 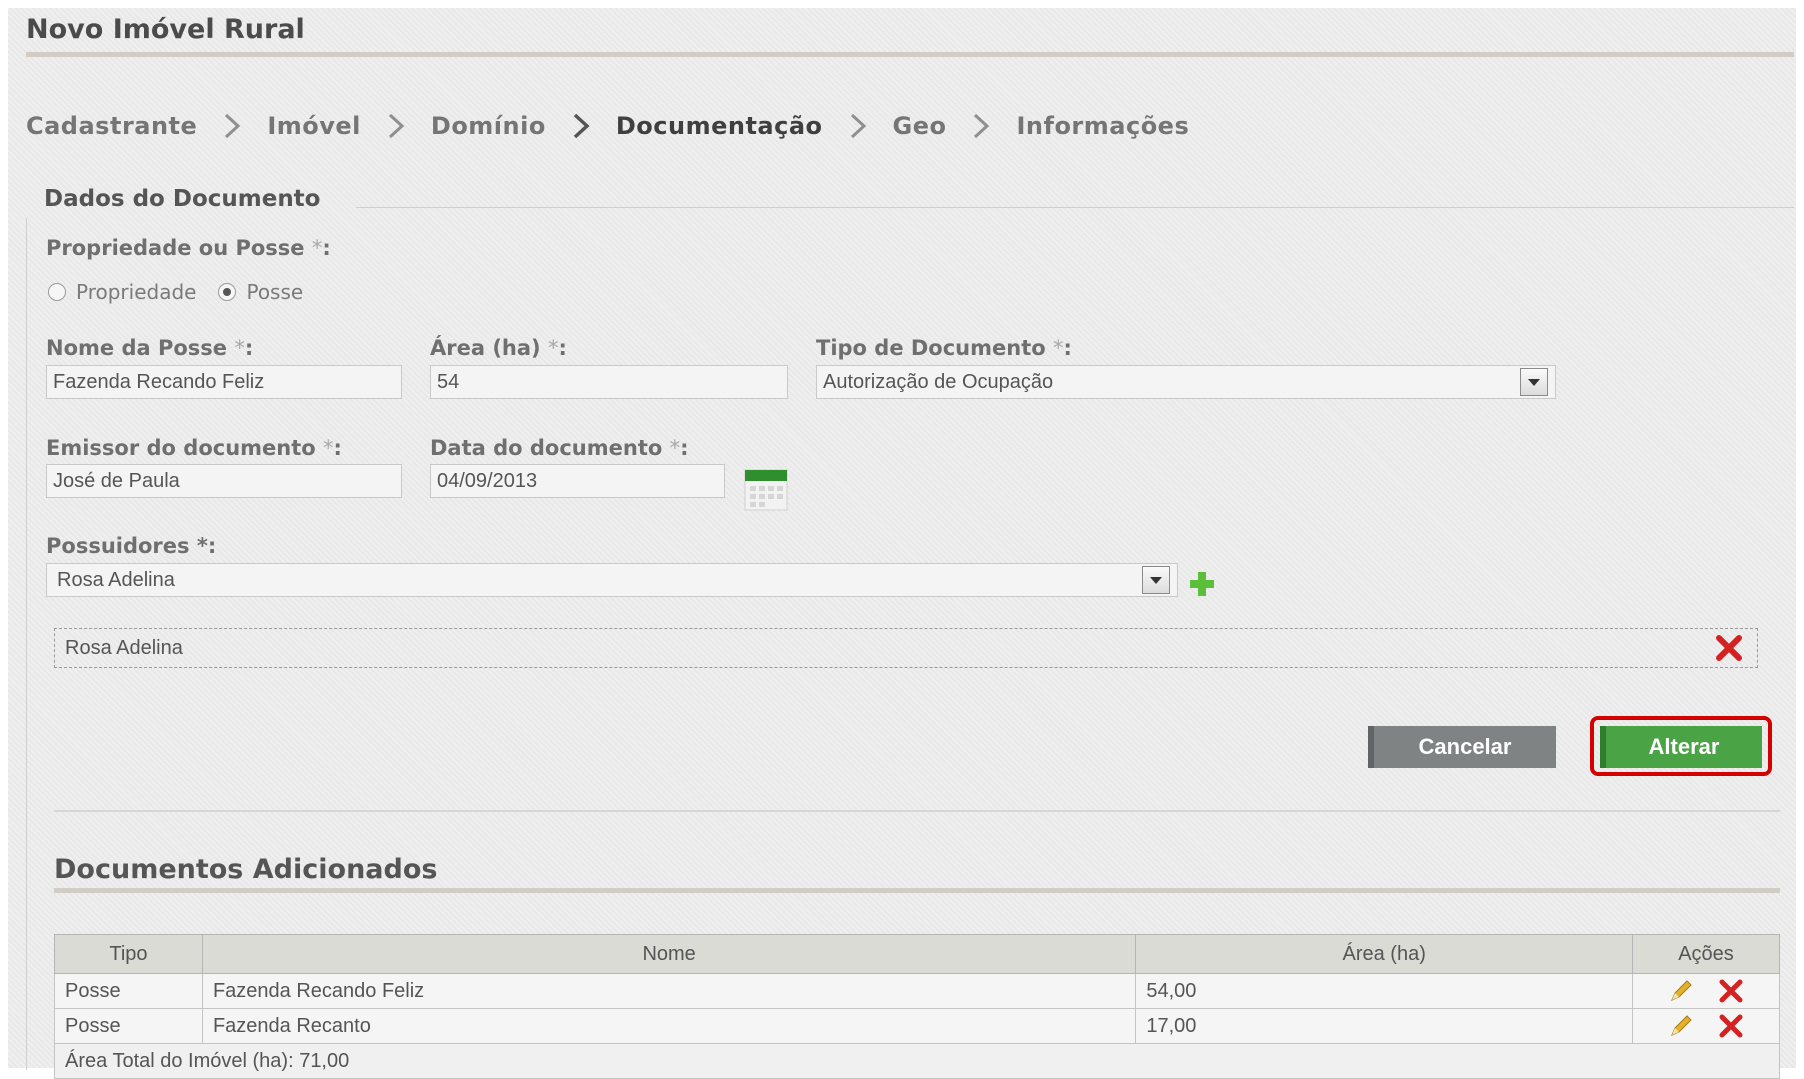 What do you see at coordinates (612, 580) in the screenshot?
I see `possuidores-select: Rosa Adelina` at bounding box center [612, 580].